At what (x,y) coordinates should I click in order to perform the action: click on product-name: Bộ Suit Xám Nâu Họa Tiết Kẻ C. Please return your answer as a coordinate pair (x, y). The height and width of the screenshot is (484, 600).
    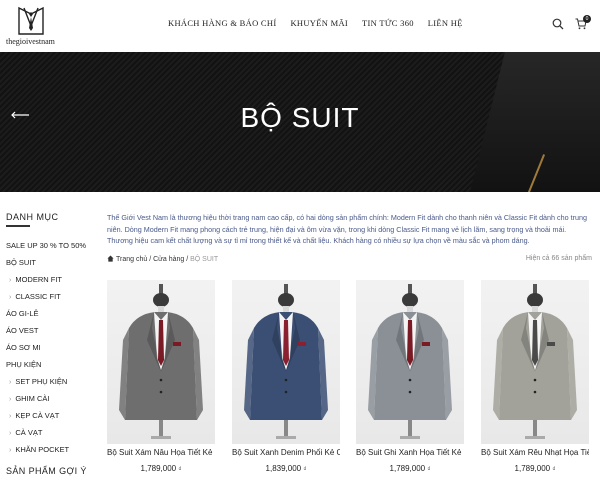
    Looking at the image, I should click on (161, 452).